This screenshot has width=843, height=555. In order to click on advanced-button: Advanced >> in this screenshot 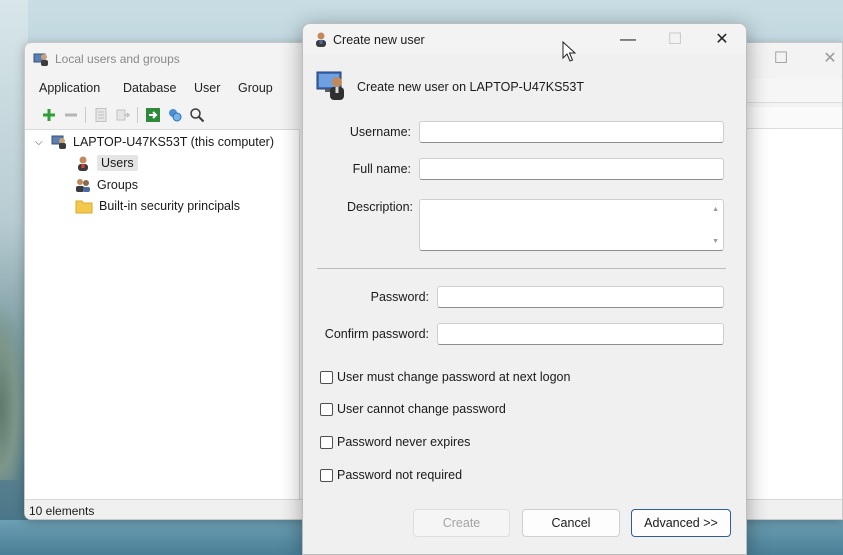, I will do `click(681, 523)`.